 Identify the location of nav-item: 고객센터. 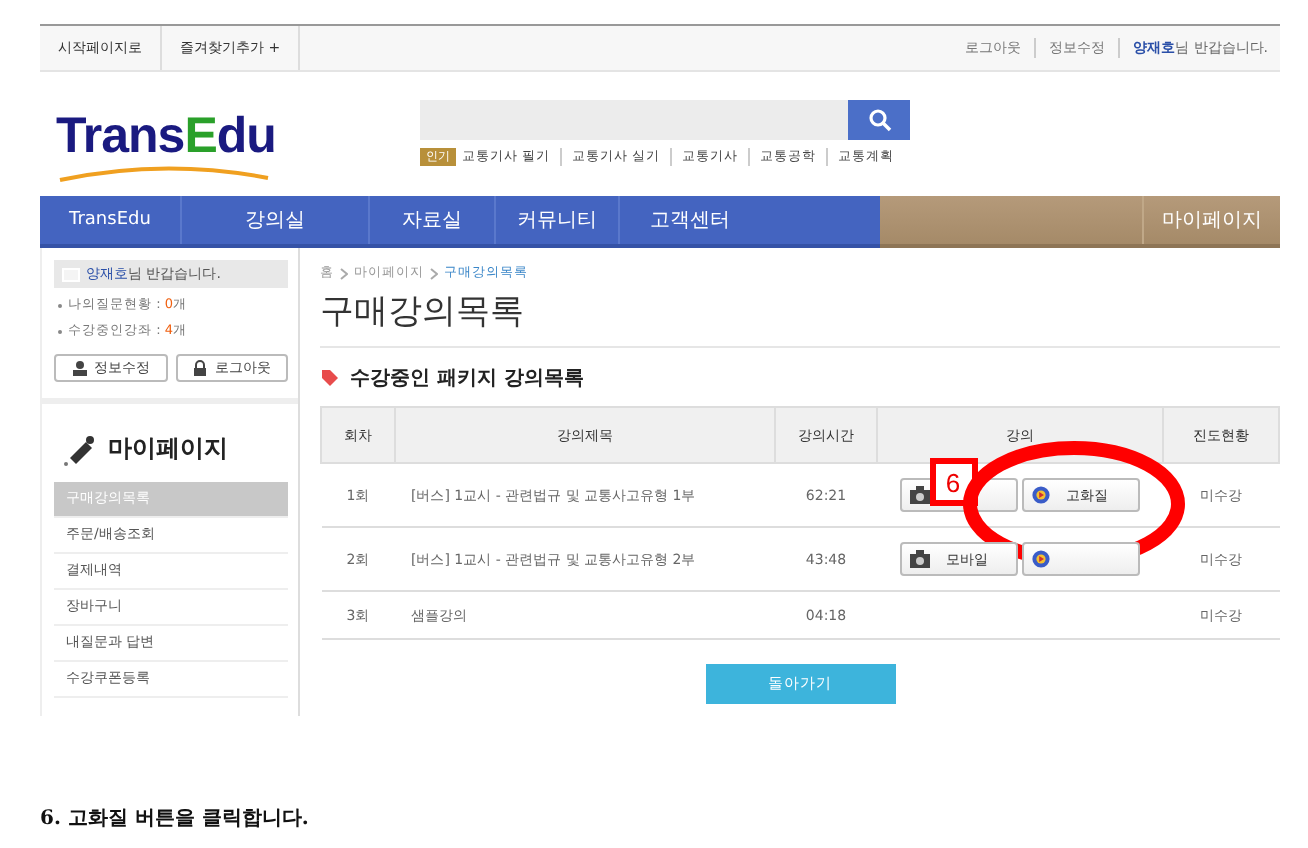
(690, 220).